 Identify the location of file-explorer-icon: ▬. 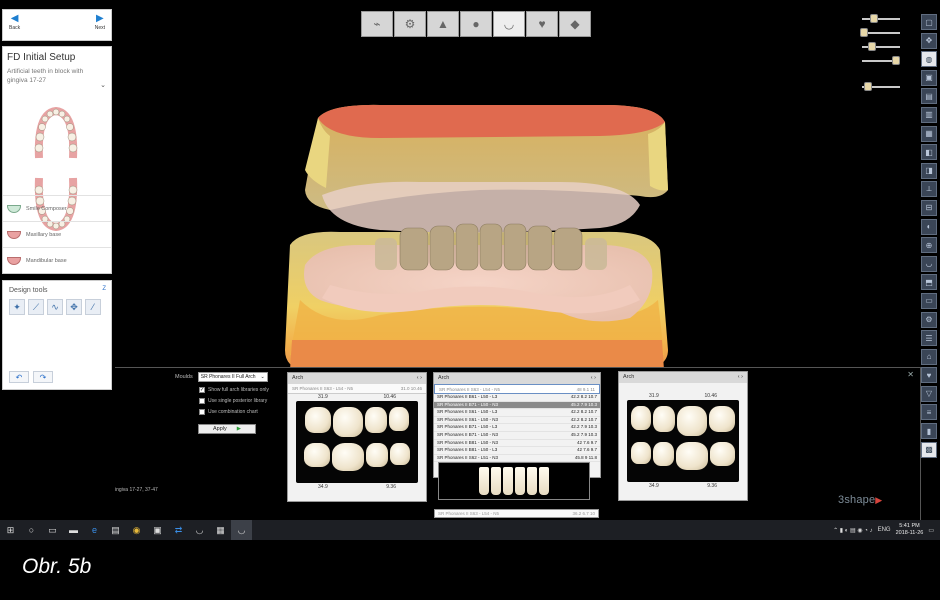
(73, 530).